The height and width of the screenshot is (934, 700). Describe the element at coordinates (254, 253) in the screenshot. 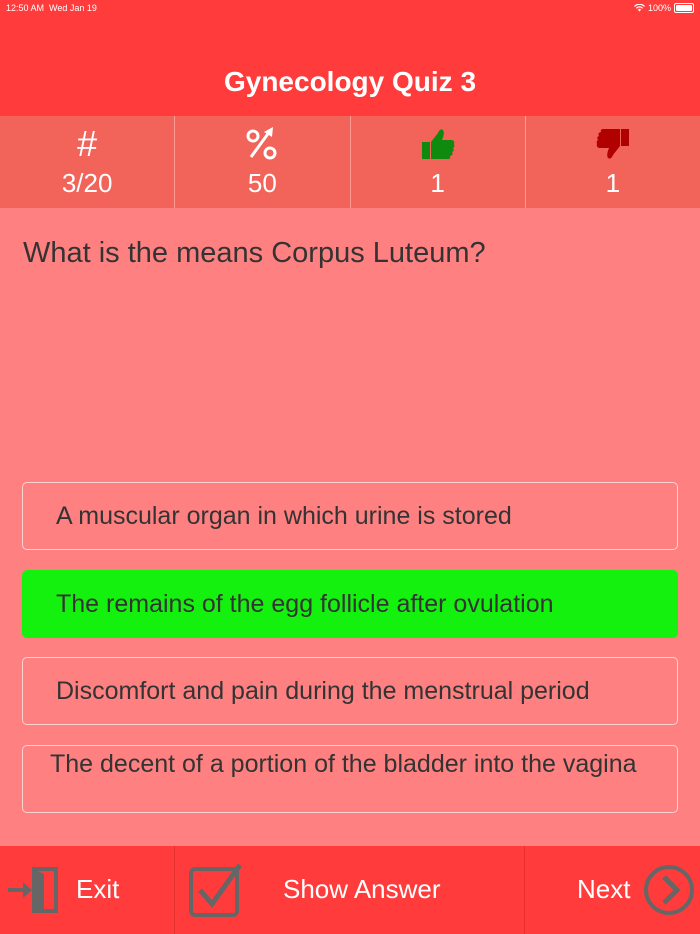

I see `question-text: What is the means Corpus Luteum?` at that location.